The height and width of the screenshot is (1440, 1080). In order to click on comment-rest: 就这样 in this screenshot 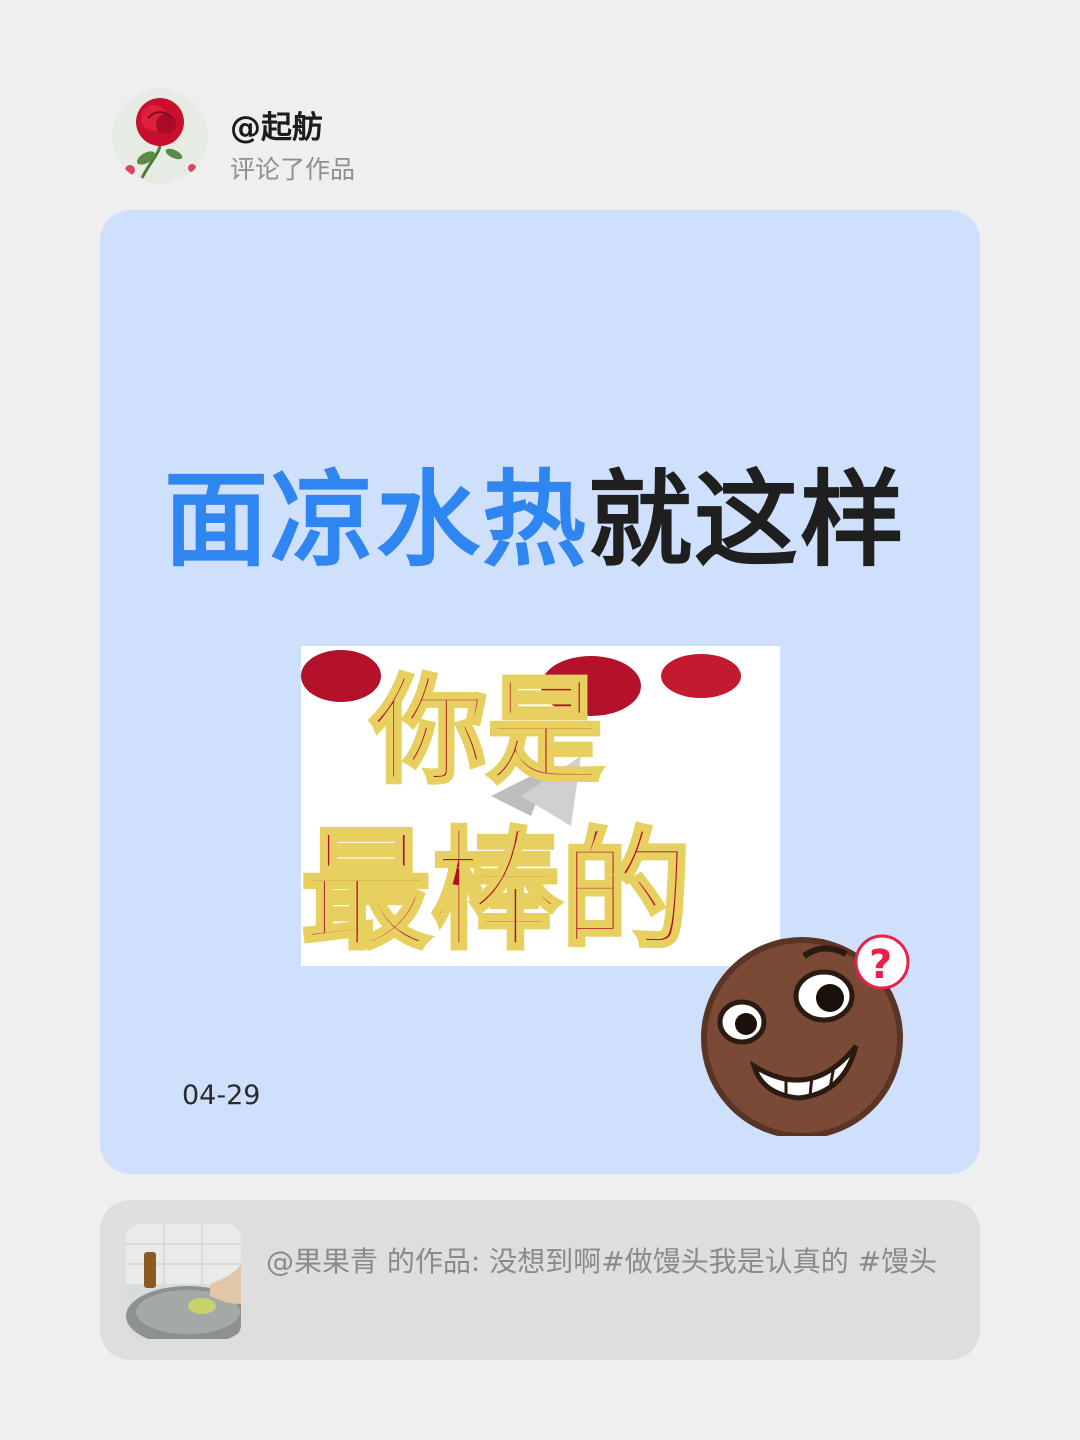, I will do `click(747, 520)`.